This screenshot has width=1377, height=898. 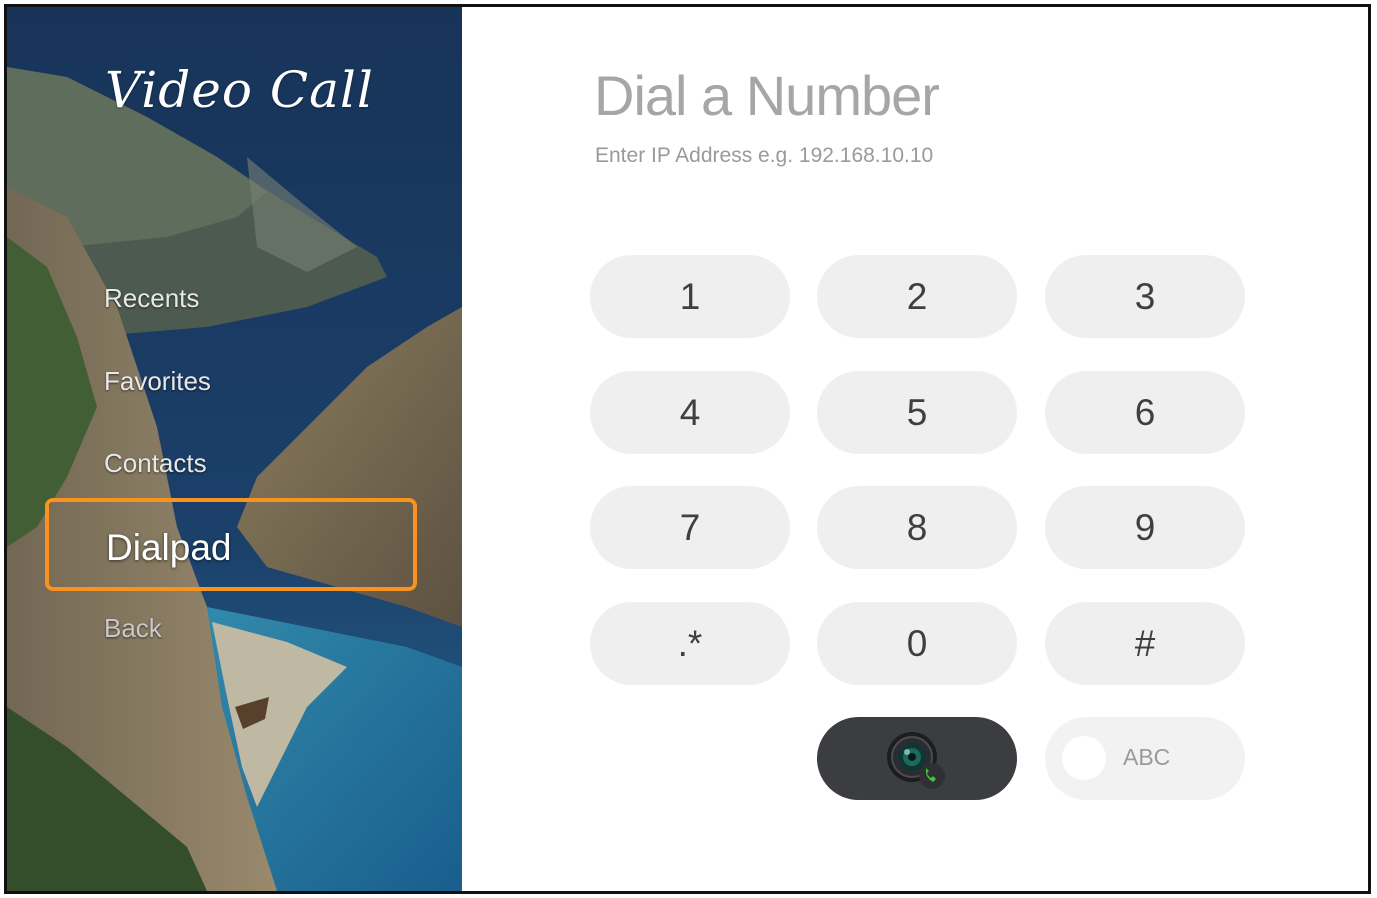 I want to click on sidebar-item-dialpad: Dialpad, so click(x=231, y=544).